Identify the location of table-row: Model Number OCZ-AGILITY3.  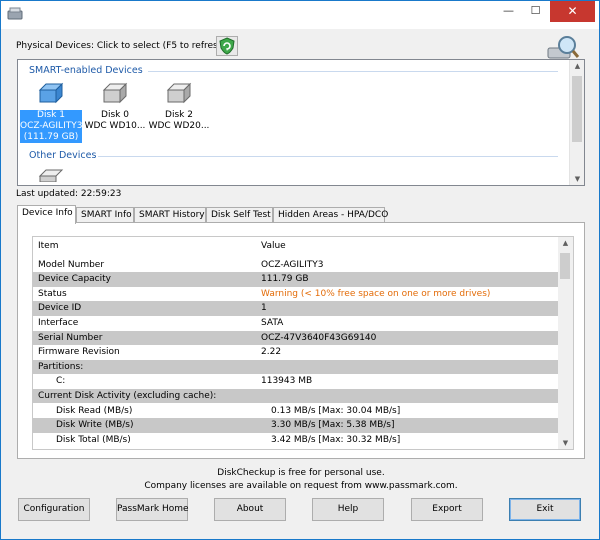
(296, 265).